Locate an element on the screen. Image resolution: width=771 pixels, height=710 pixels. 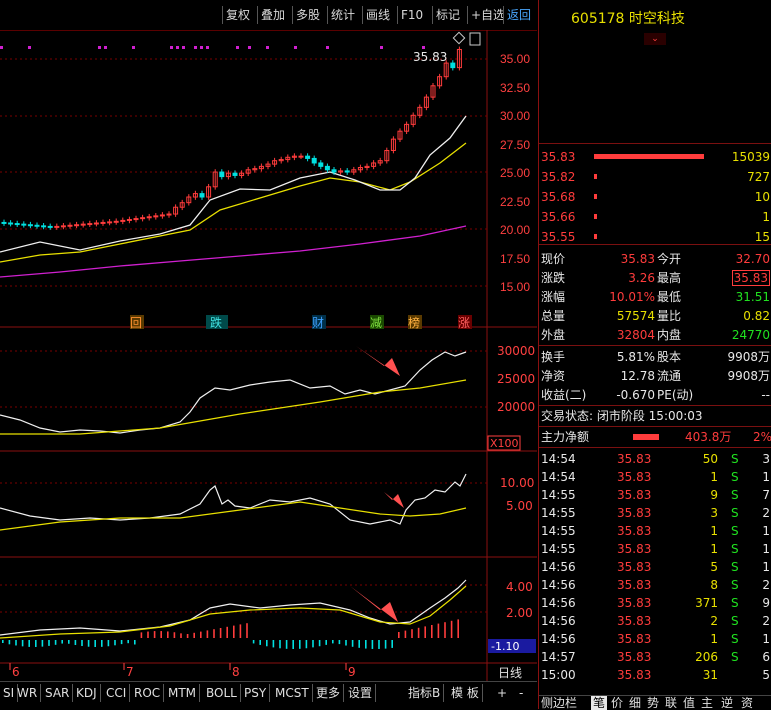
mark-button: 标记 is located at coordinates (447, 15).